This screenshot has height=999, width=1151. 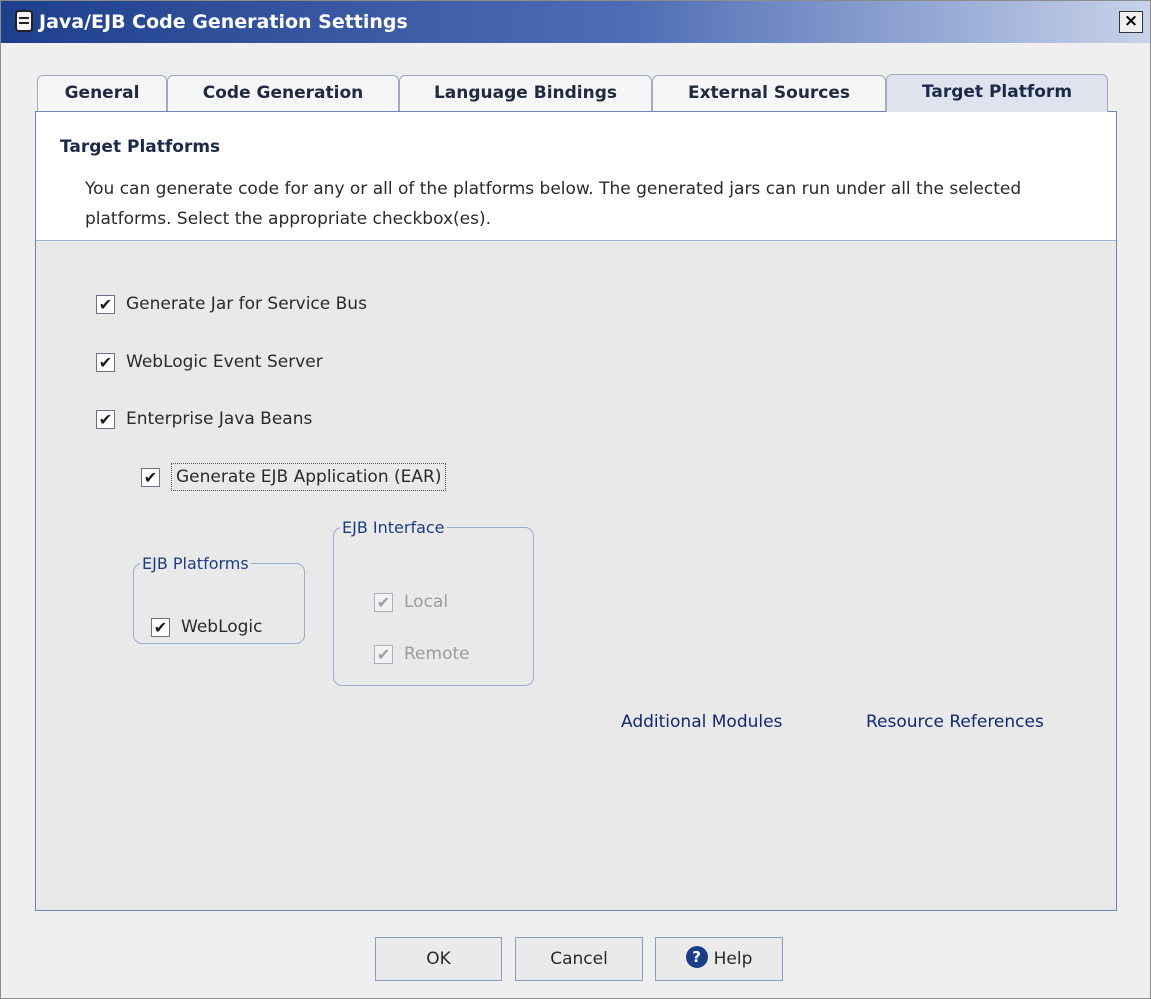 What do you see at coordinates (575, 22) in the screenshot?
I see `title-bar: Java/EJB Code Generation Settings ×` at bounding box center [575, 22].